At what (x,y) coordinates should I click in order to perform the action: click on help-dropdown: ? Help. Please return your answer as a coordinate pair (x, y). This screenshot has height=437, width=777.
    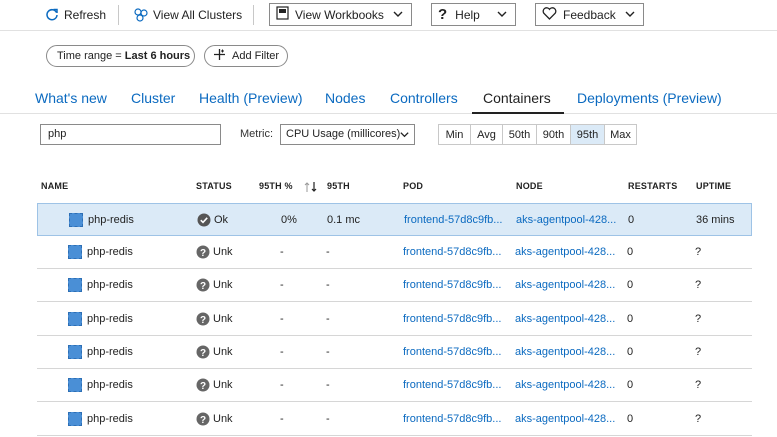
    Looking at the image, I should click on (473, 14).